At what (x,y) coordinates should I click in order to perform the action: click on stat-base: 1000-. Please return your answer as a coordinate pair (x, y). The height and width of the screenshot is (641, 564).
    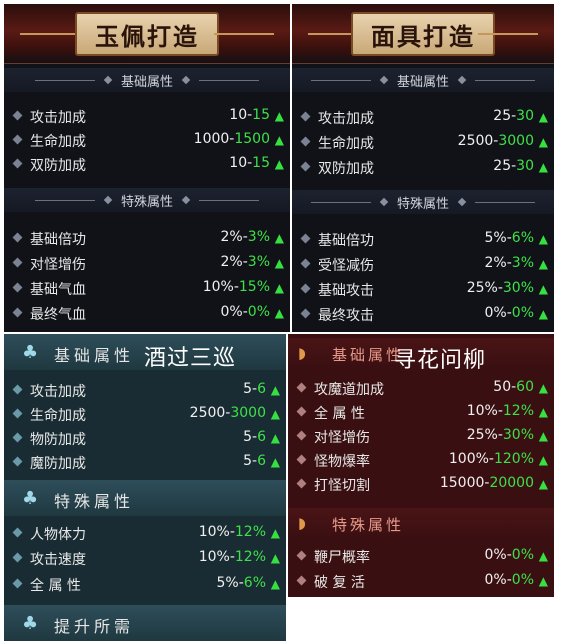
    Looking at the image, I should click on (214, 139).